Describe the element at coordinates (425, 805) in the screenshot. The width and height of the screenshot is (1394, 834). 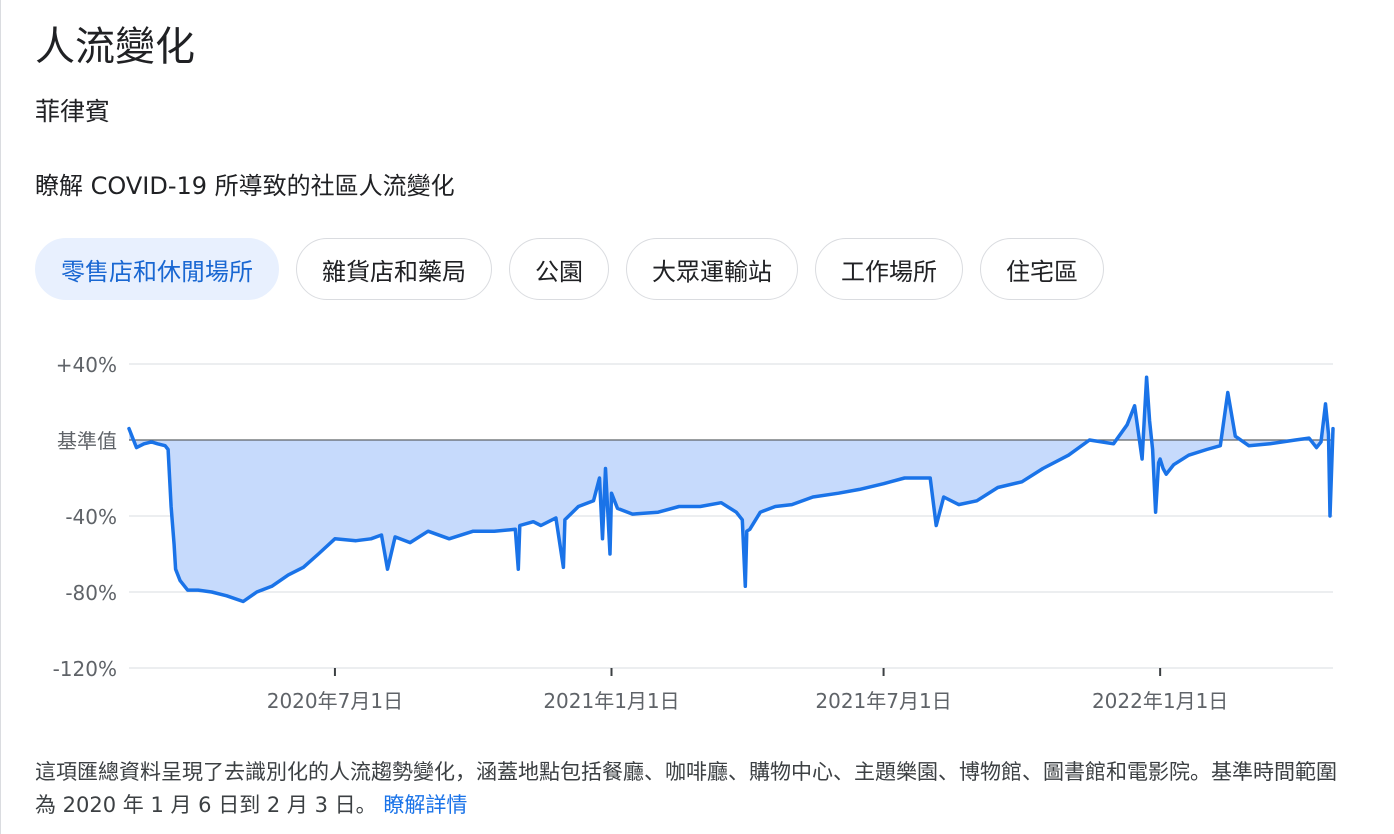
I see `learn-more-link: 瞭解詳情` at that location.